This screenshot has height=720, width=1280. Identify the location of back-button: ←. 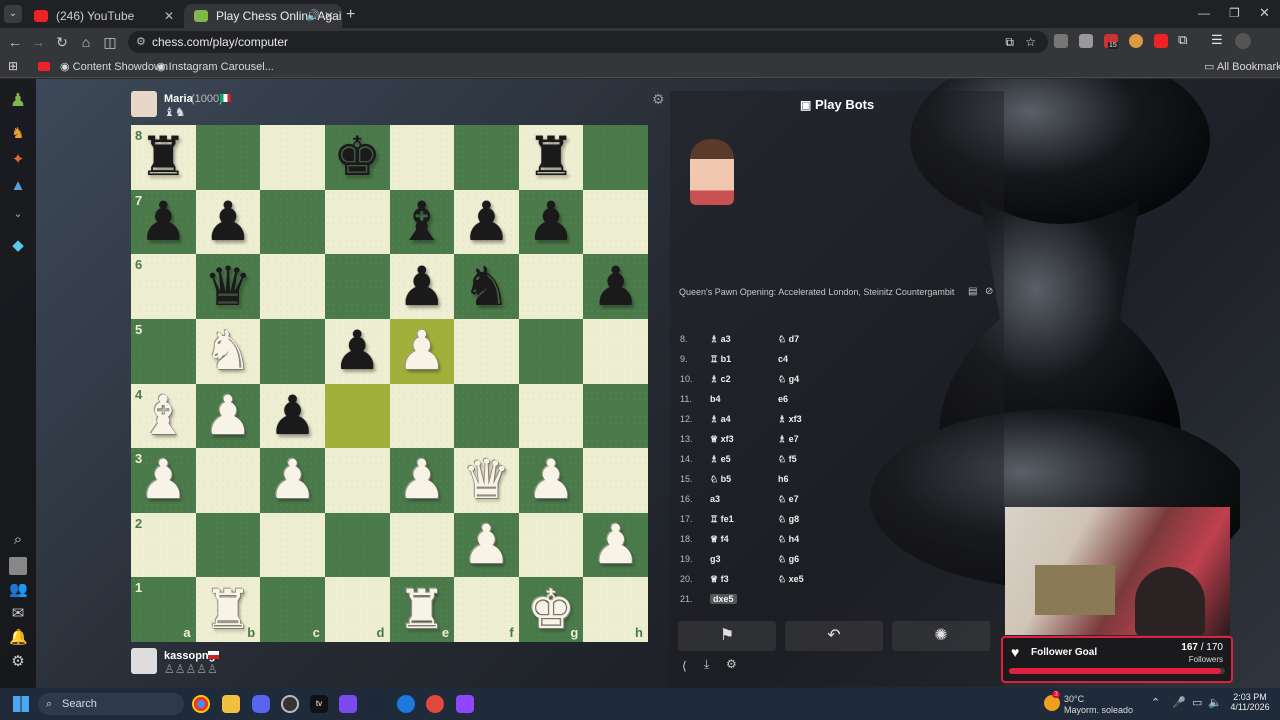
(15, 42).